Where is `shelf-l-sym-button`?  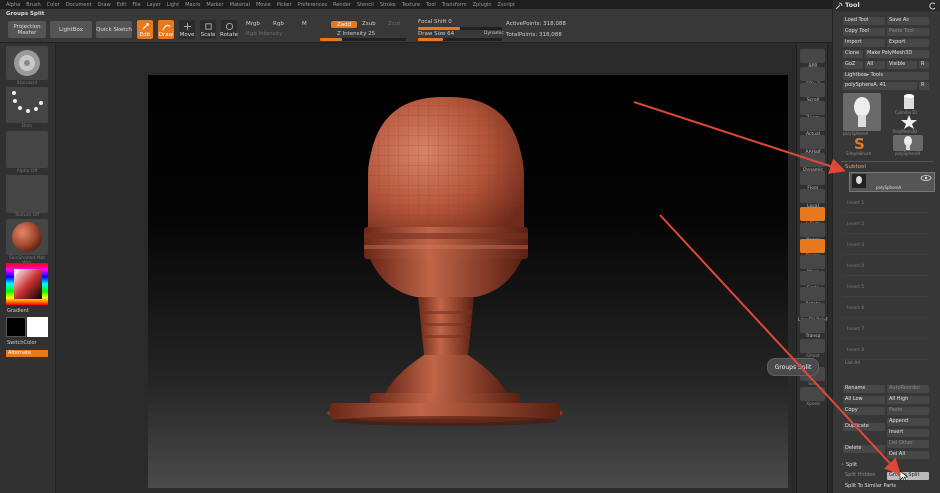
shelf-l-sym-button is located at coordinates (812, 214).